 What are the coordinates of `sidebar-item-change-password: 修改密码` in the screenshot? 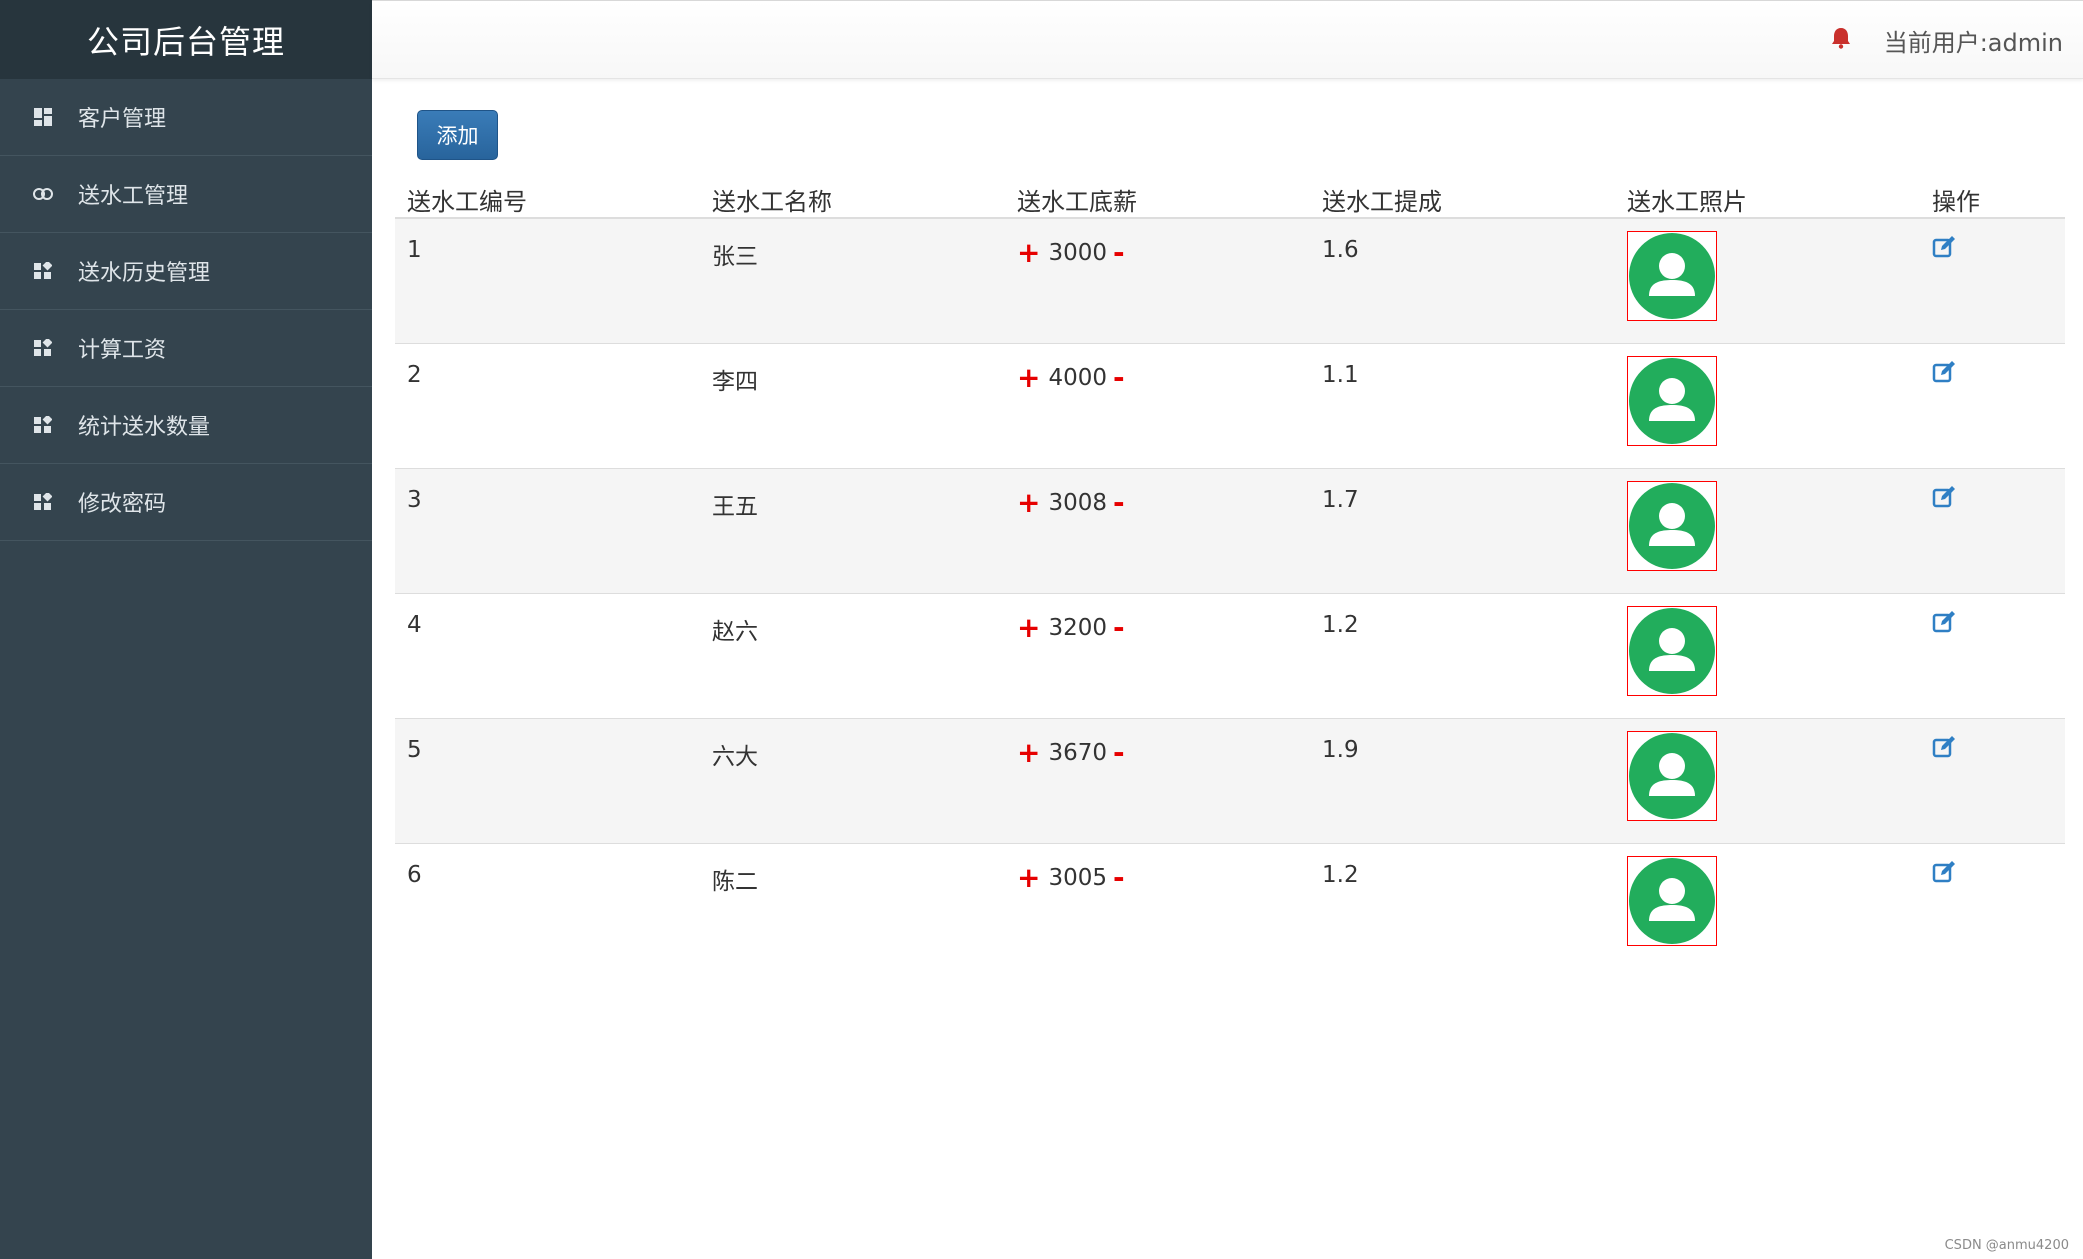 It's located at (186, 502).